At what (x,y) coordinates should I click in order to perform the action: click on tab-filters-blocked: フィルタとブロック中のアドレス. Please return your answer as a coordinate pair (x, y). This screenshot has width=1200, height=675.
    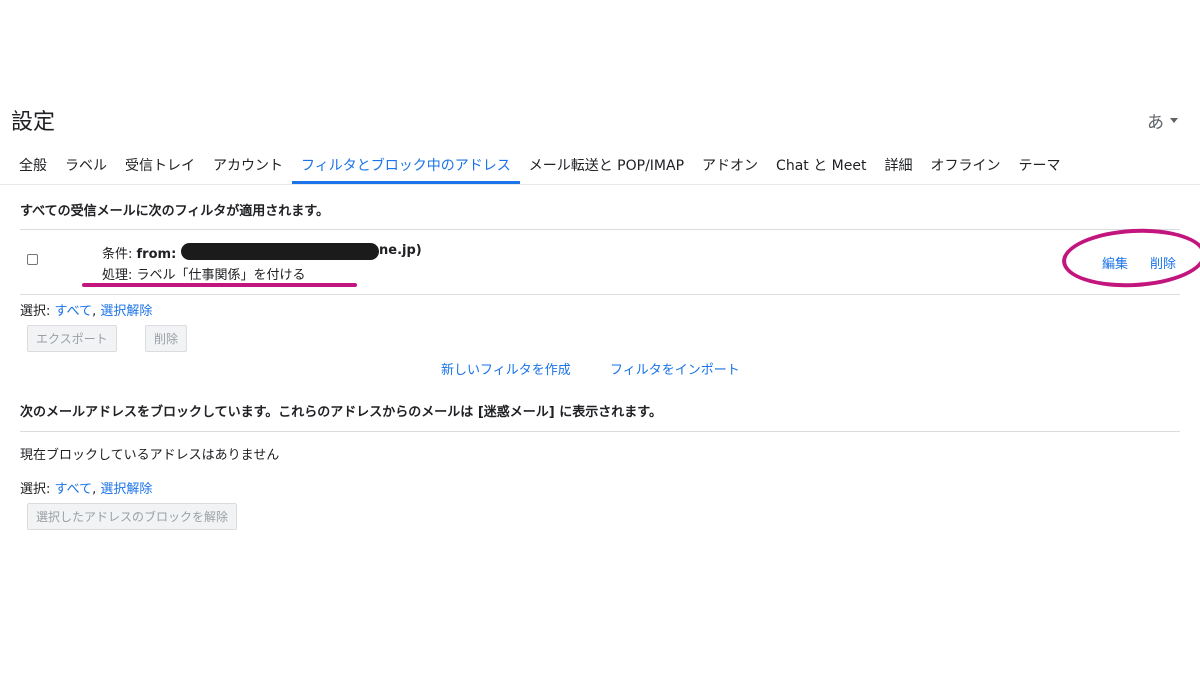
    Looking at the image, I should click on (406, 165).